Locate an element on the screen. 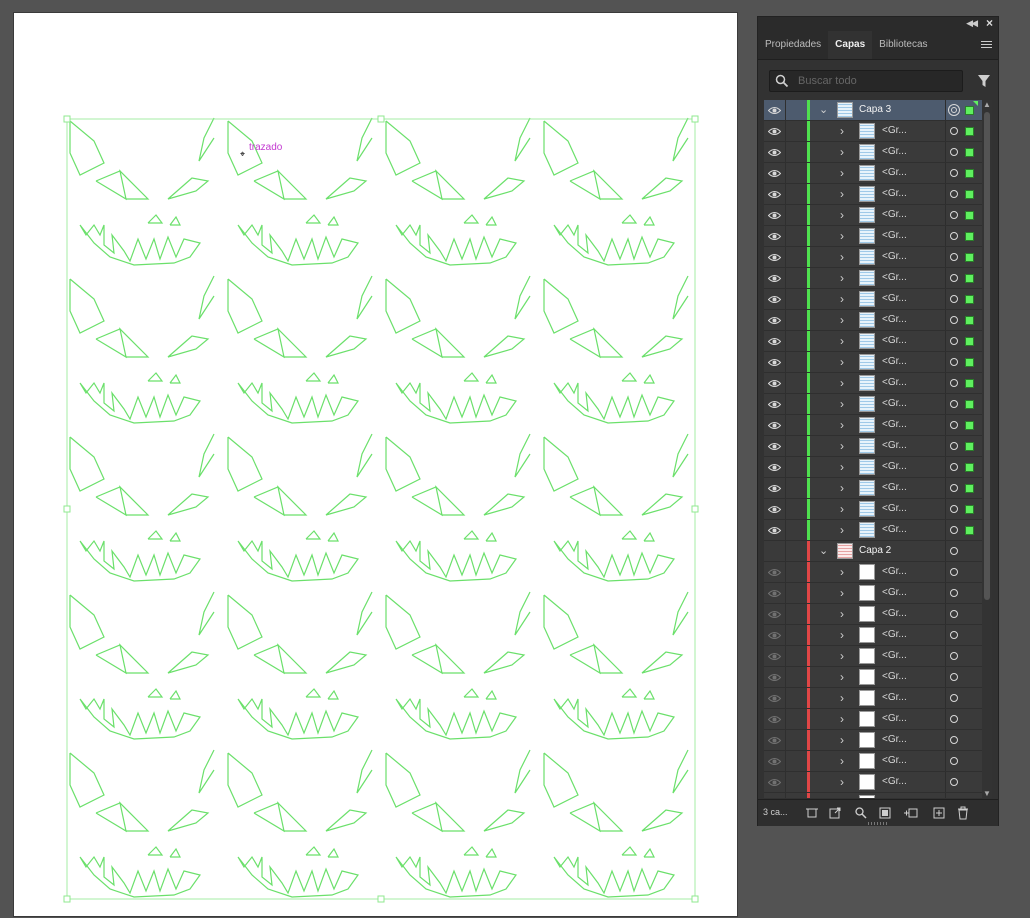  collapse-panel-icon: ◀◀ is located at coordinates (972, 23).